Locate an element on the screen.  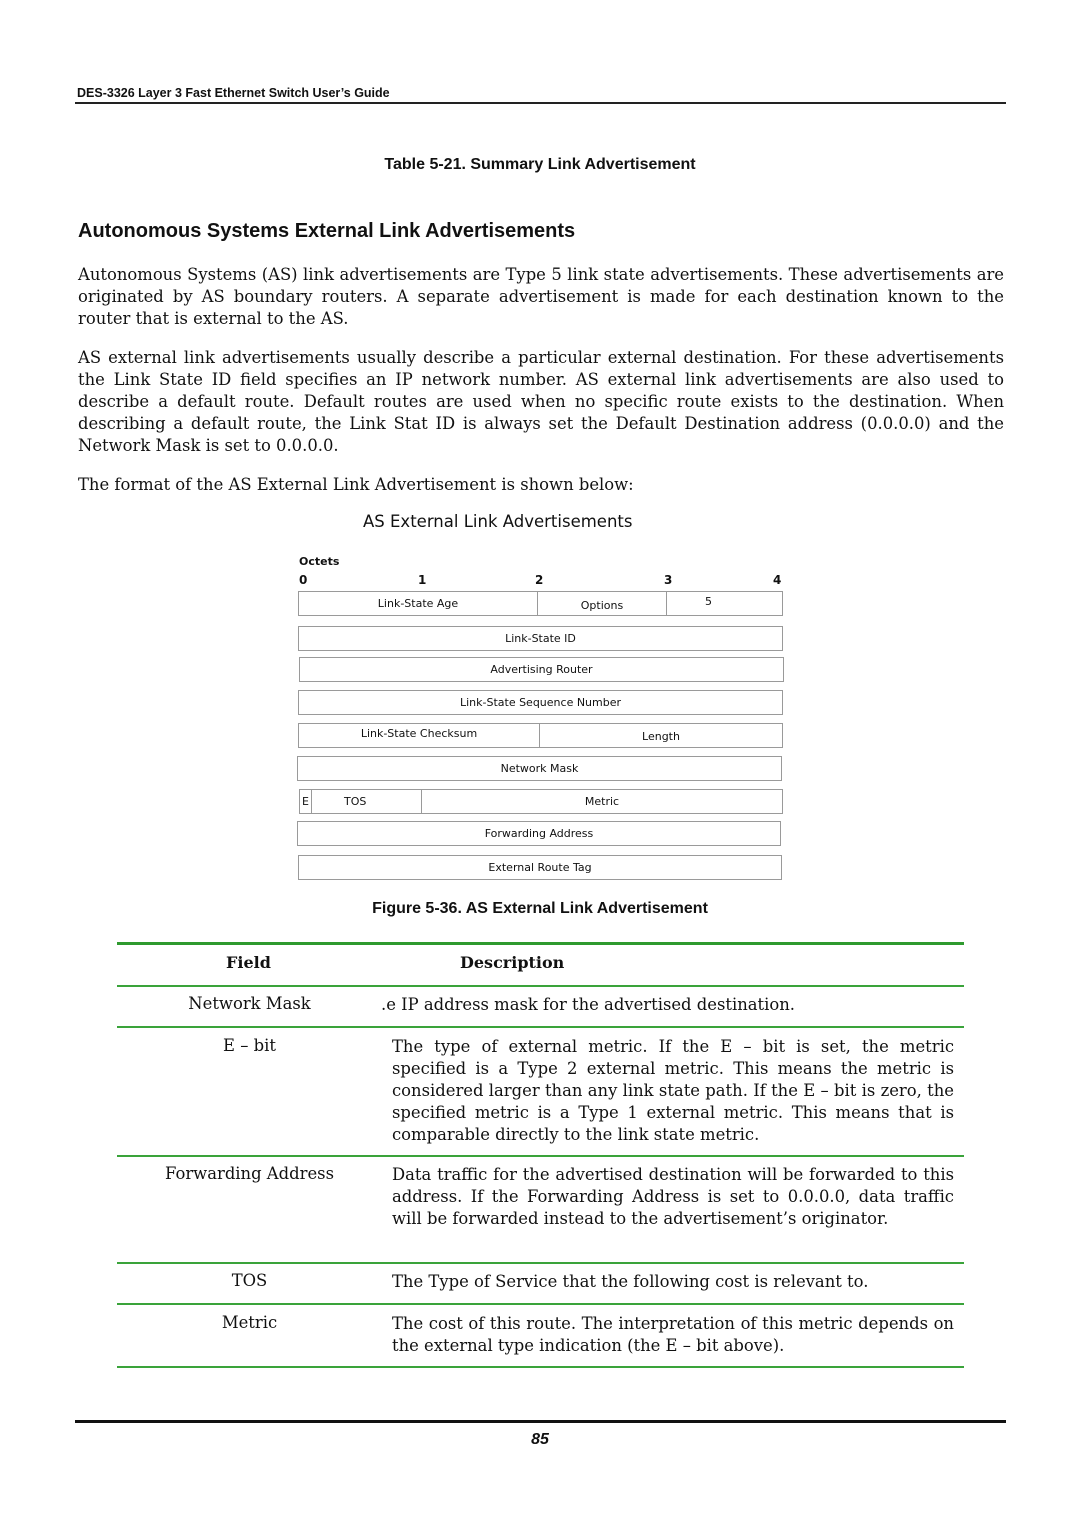
octet-number: 0 is located at coordinates (303, 580).